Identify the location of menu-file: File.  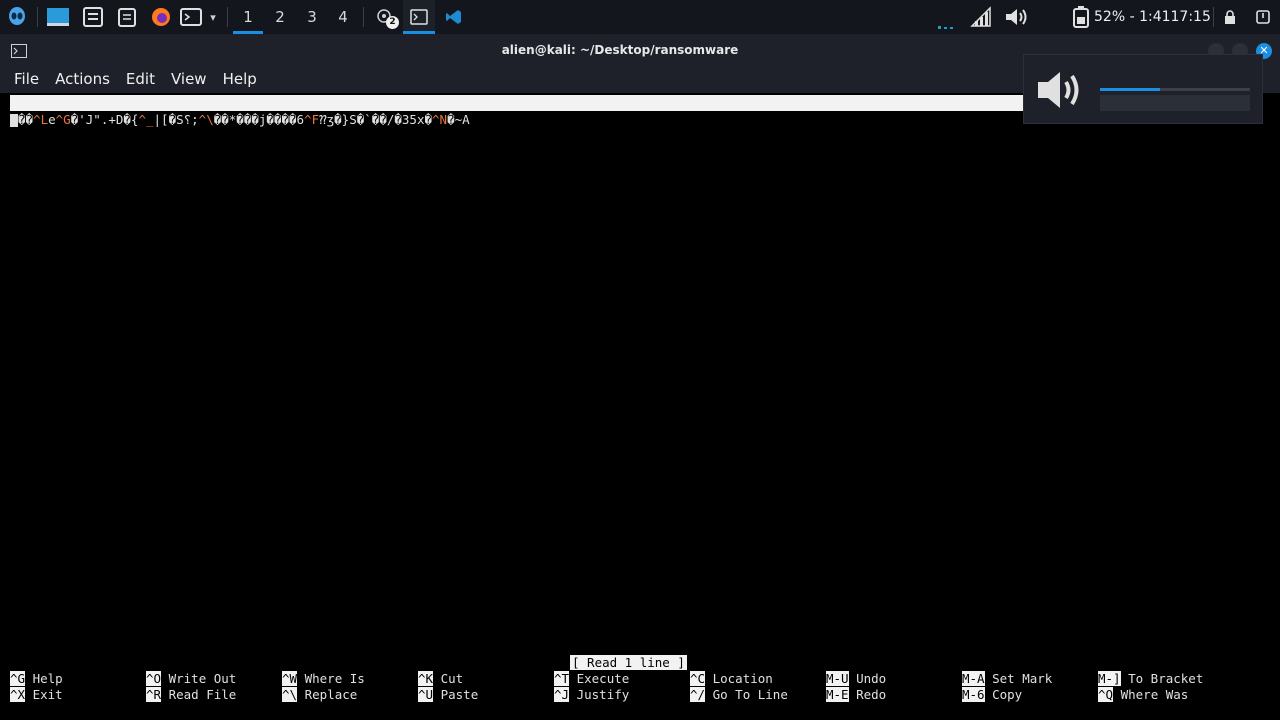
(26, 79).